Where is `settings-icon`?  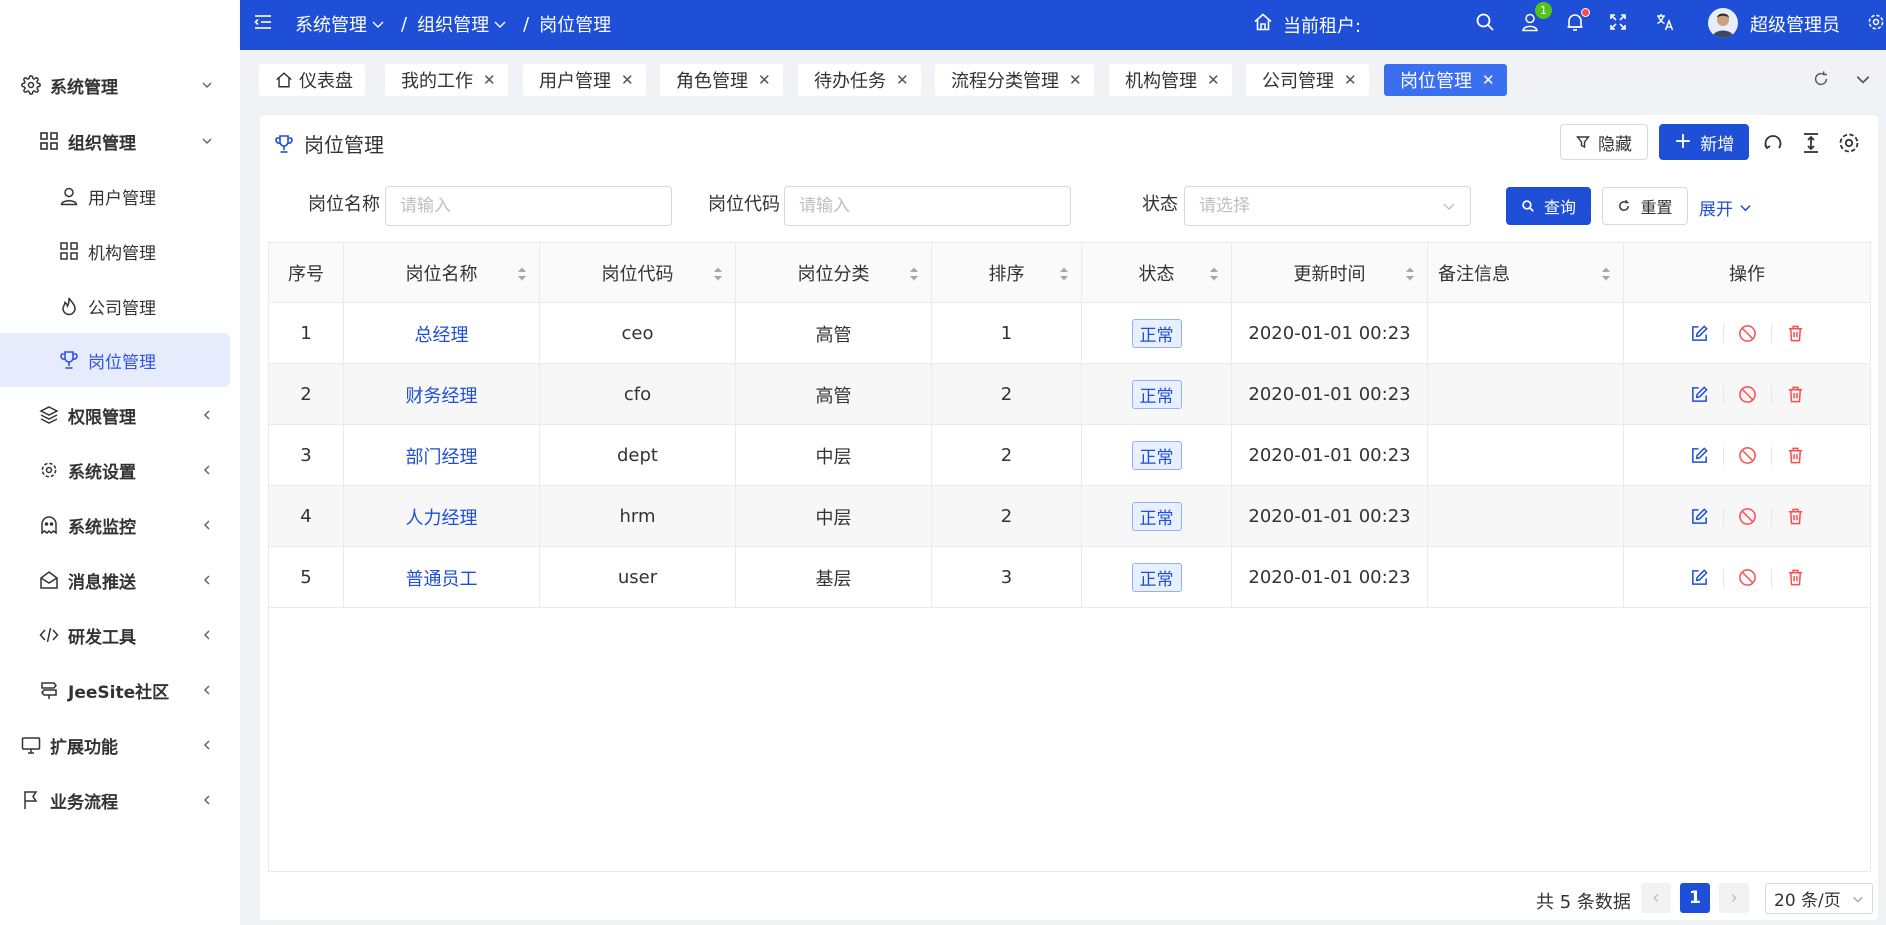
settings-icon is located at coordinates (1849, 143).